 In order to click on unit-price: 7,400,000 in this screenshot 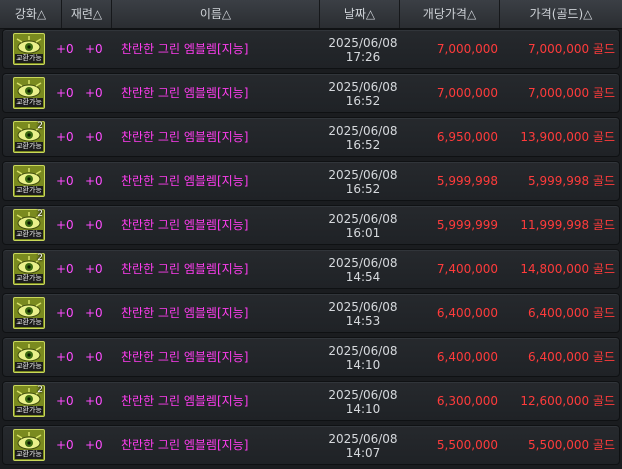, I will do `click(467, 269)`.